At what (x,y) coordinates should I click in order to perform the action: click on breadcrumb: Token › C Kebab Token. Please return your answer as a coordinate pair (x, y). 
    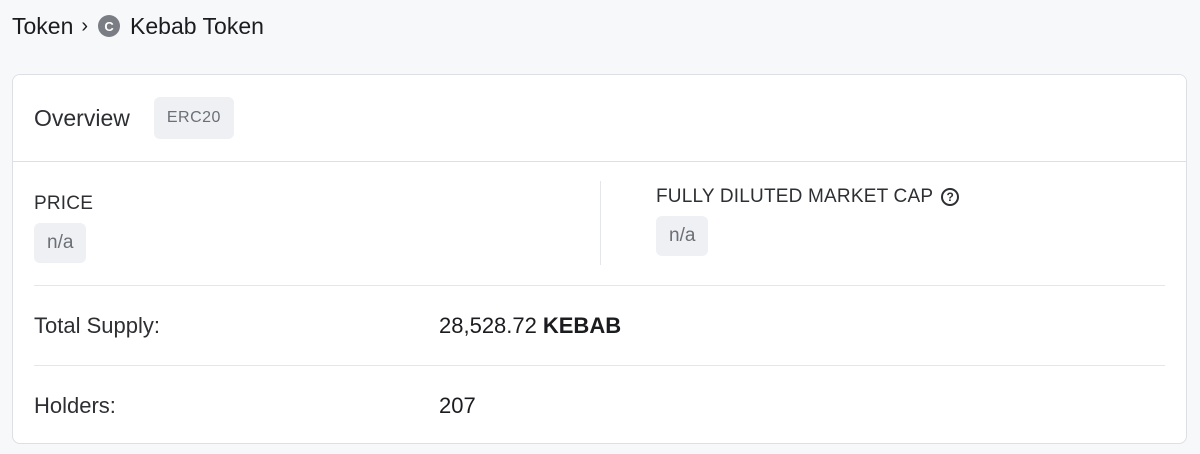
    Looking at the image, I should click on (138, 26).